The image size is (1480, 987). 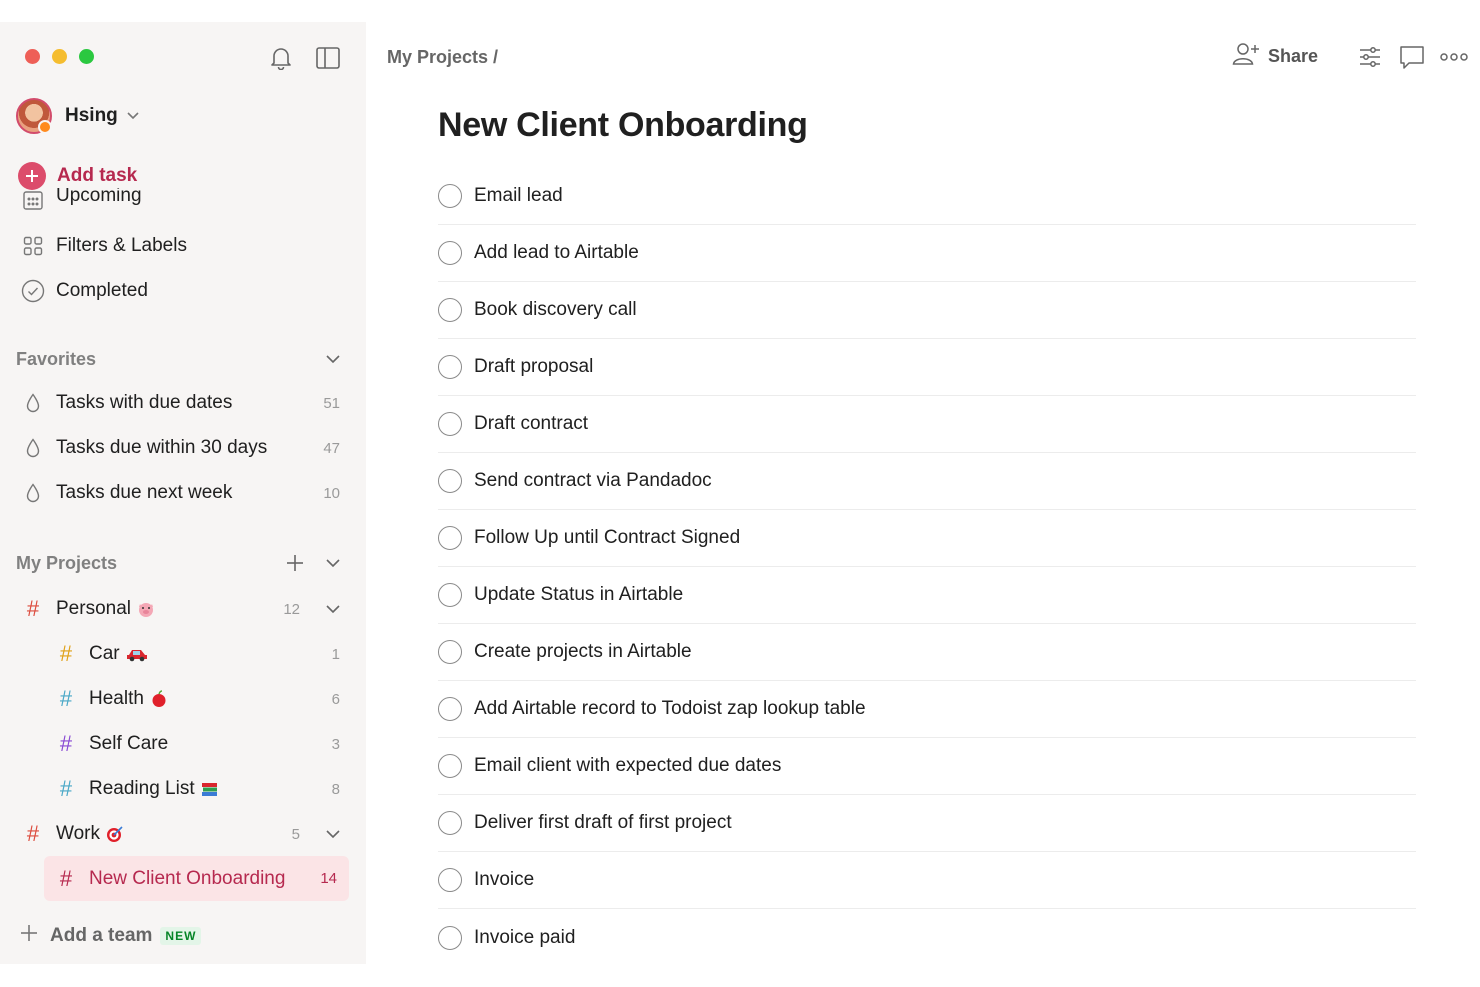 What do you see at coordinates (331, 493) in the screenshot?
I see `favorite-count: 10` at bounding box center [331, 493].